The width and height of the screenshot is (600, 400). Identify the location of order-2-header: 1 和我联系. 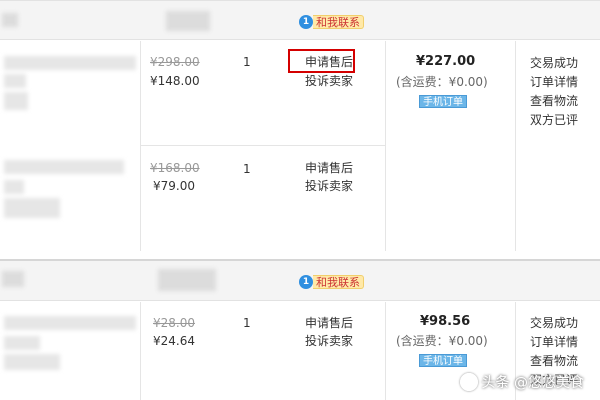
(300, 280).